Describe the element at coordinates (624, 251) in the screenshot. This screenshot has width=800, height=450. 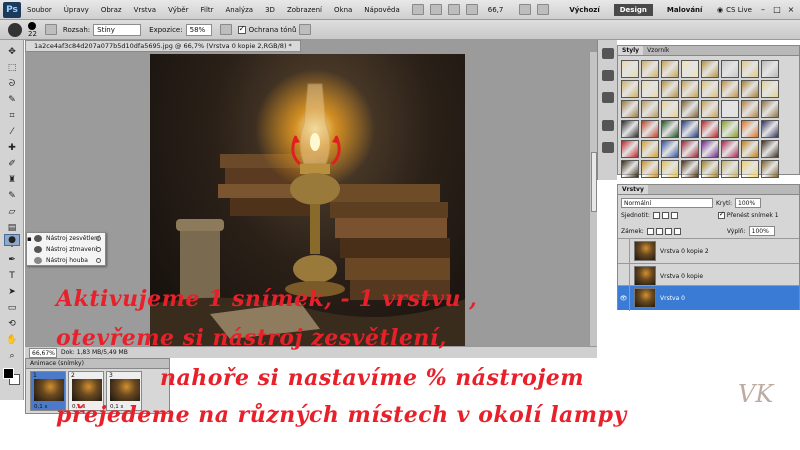
I see `visibility-toggle` at that location.